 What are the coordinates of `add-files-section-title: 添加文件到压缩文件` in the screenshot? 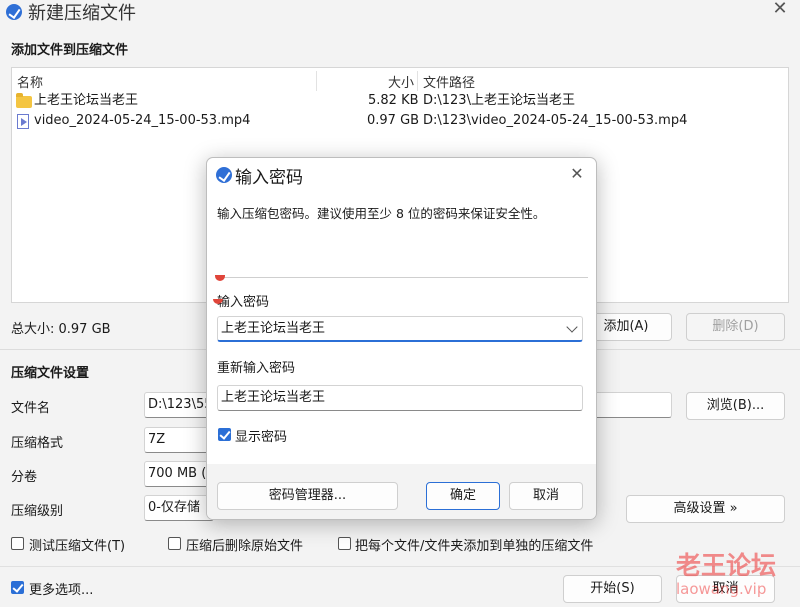 It's located at (70, 50).